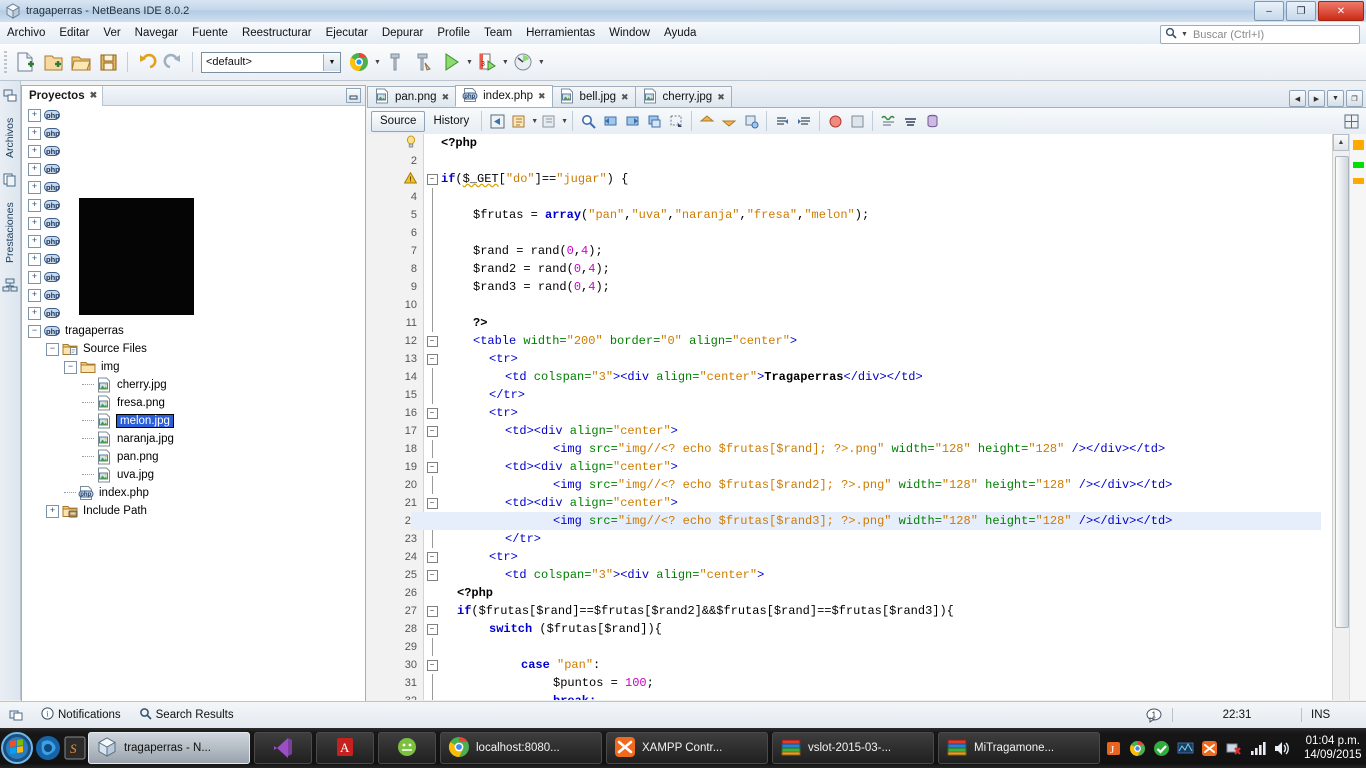 The width and height of the screenshot is (1366, 768). Describe the element at coordinates (451, 62) in the screenshot. I see `run-project-button` at that location.